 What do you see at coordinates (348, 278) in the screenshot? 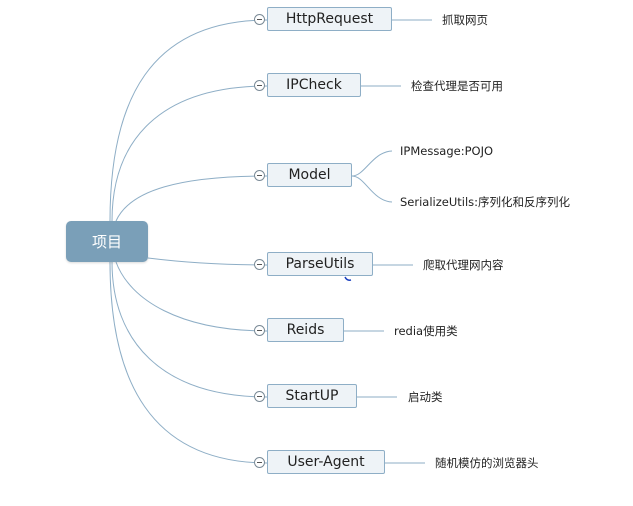
I see `cursor-mark` at bounding box center [348, 278].